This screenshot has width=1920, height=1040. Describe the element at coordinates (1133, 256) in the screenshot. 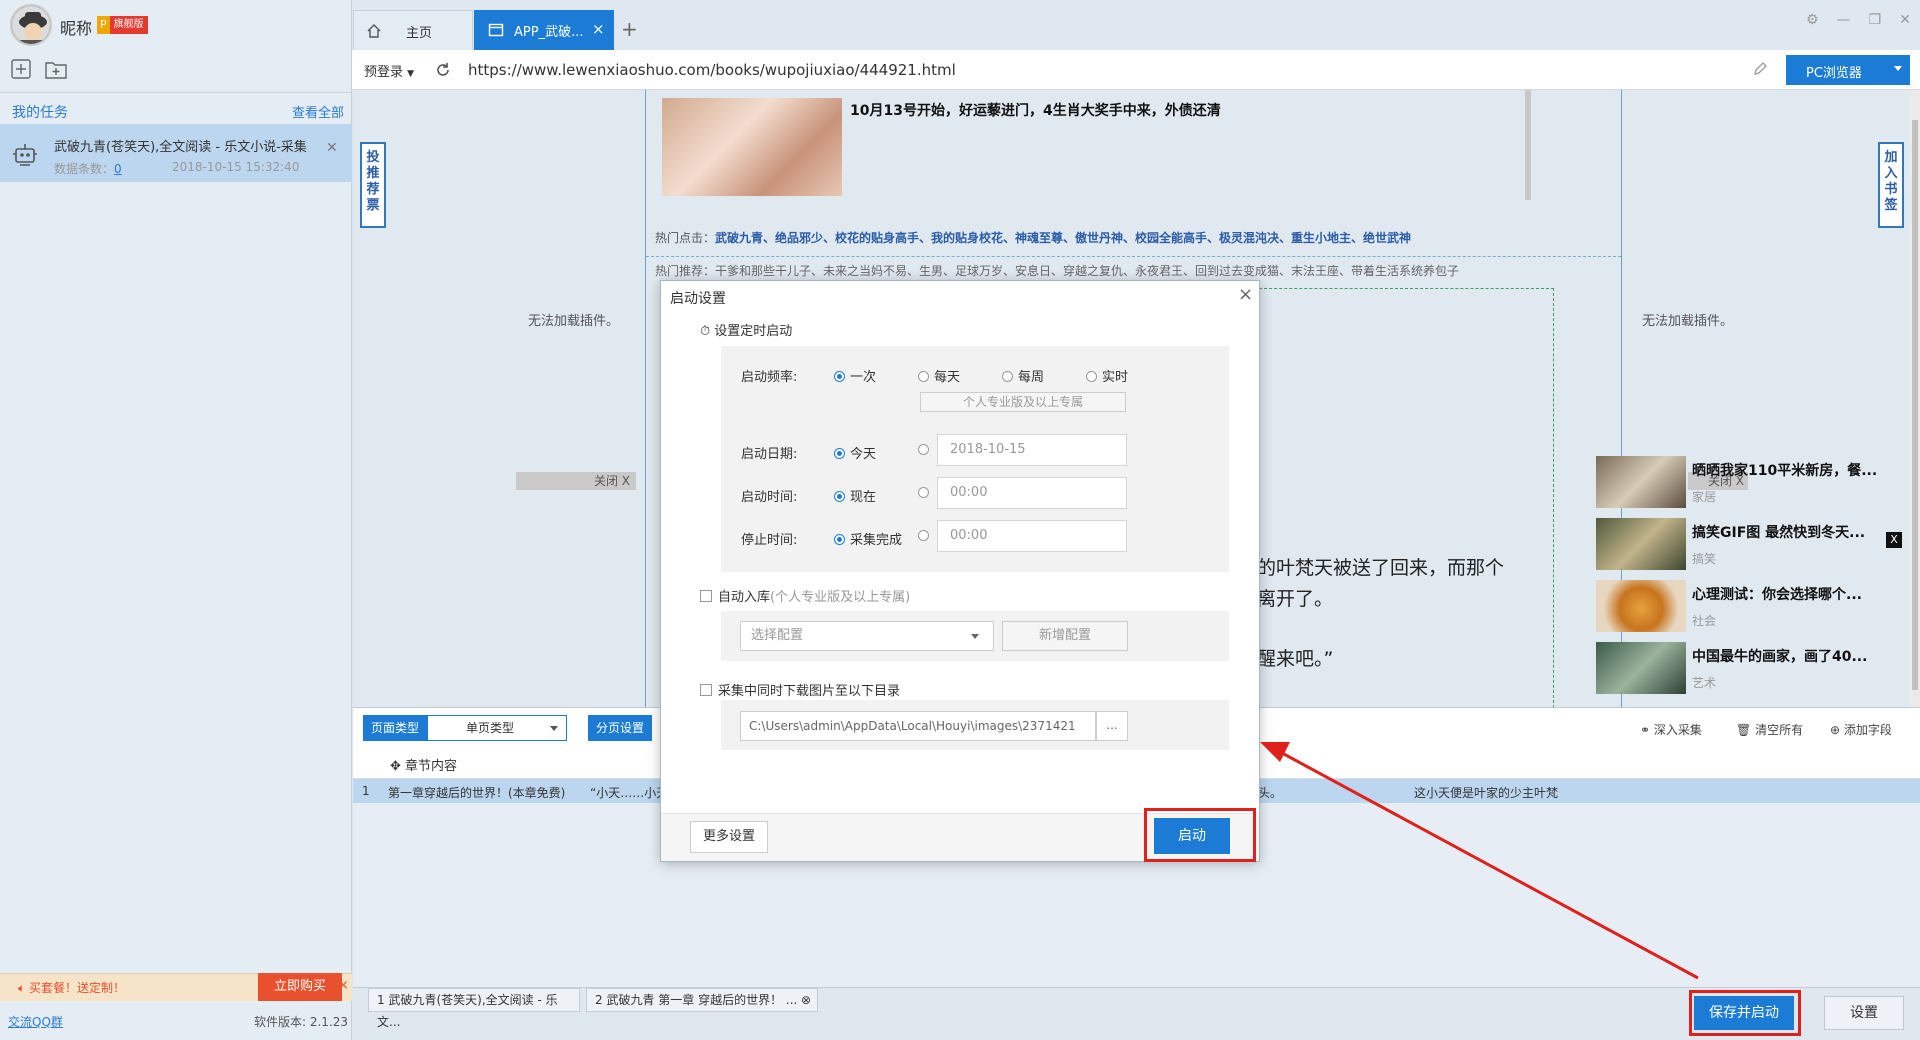

I see `divider` at that location.